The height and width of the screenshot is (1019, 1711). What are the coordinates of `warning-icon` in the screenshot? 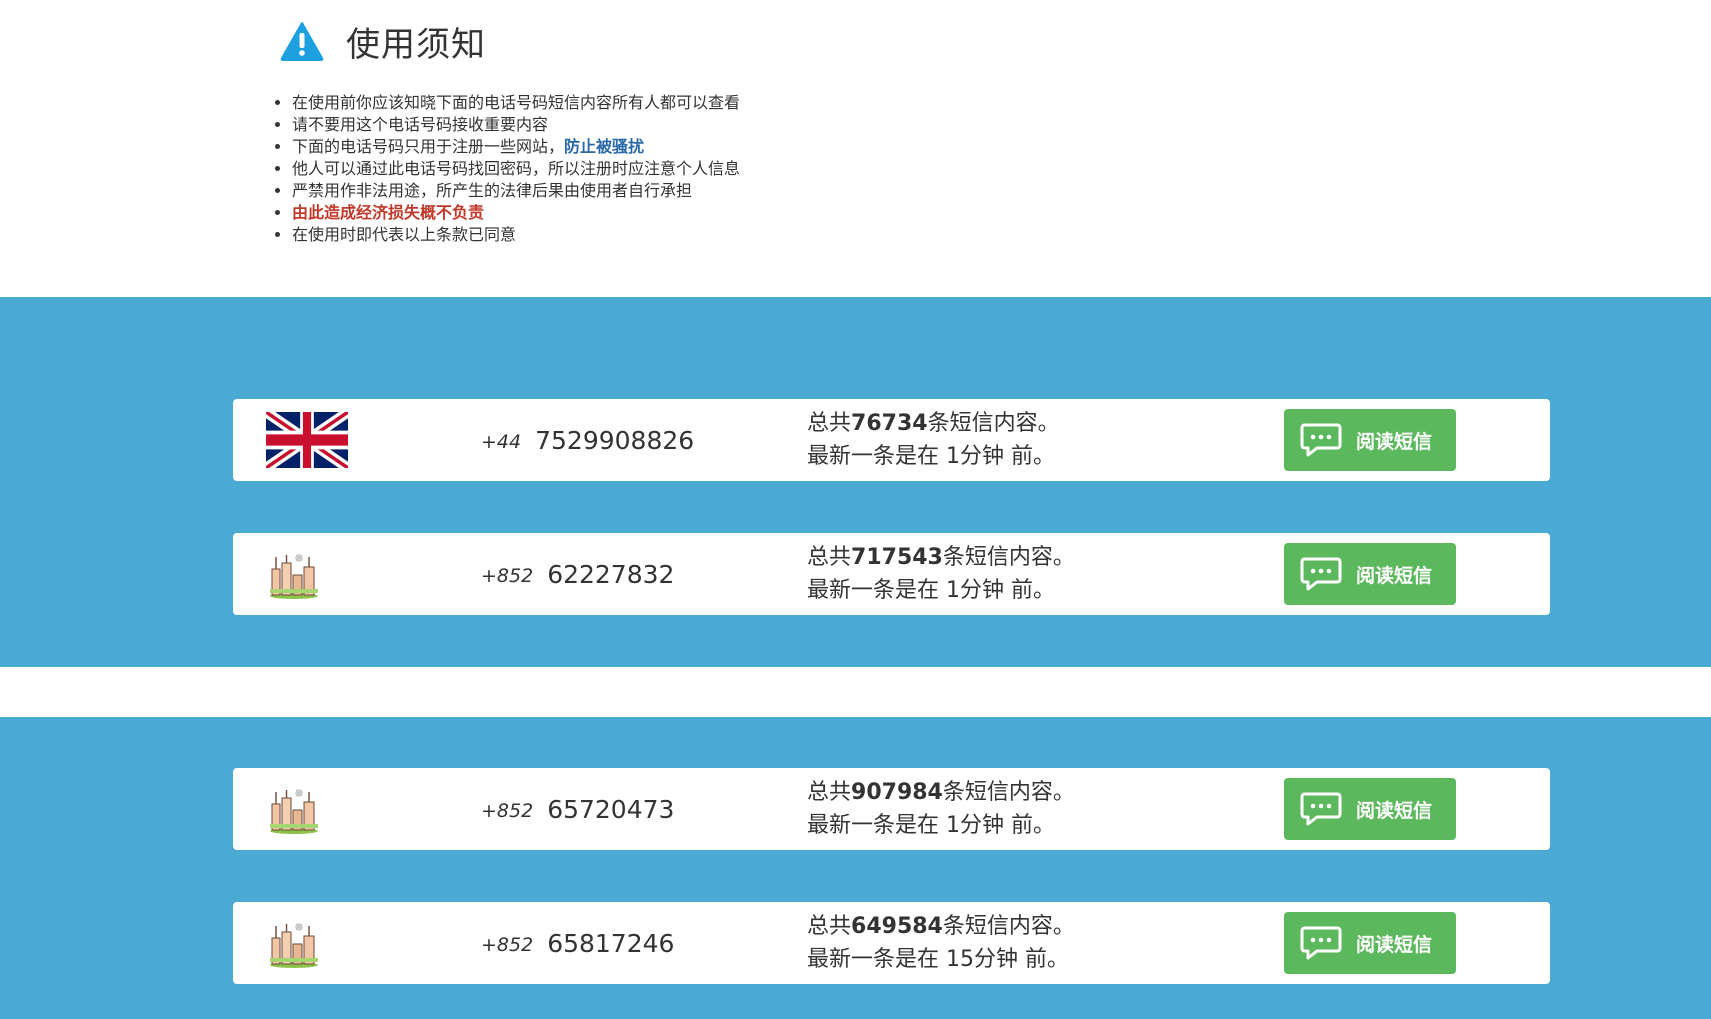 It's located at (302, 41).